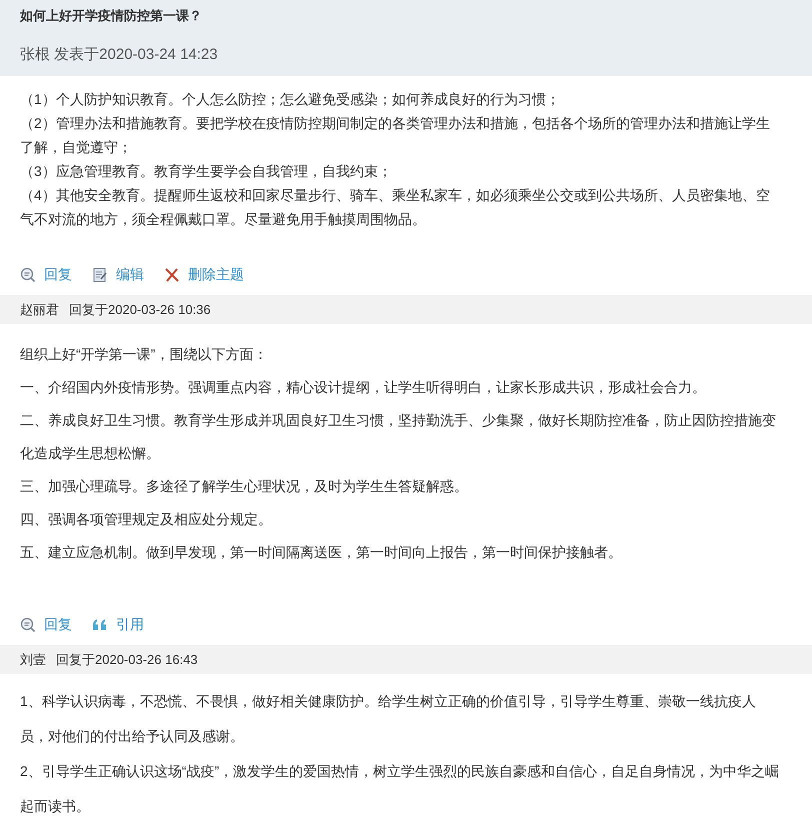 This screenshot has width=812, height=826. I want to click on reply-time: 回复于2020-03-26 16:43, so click(127, 659).